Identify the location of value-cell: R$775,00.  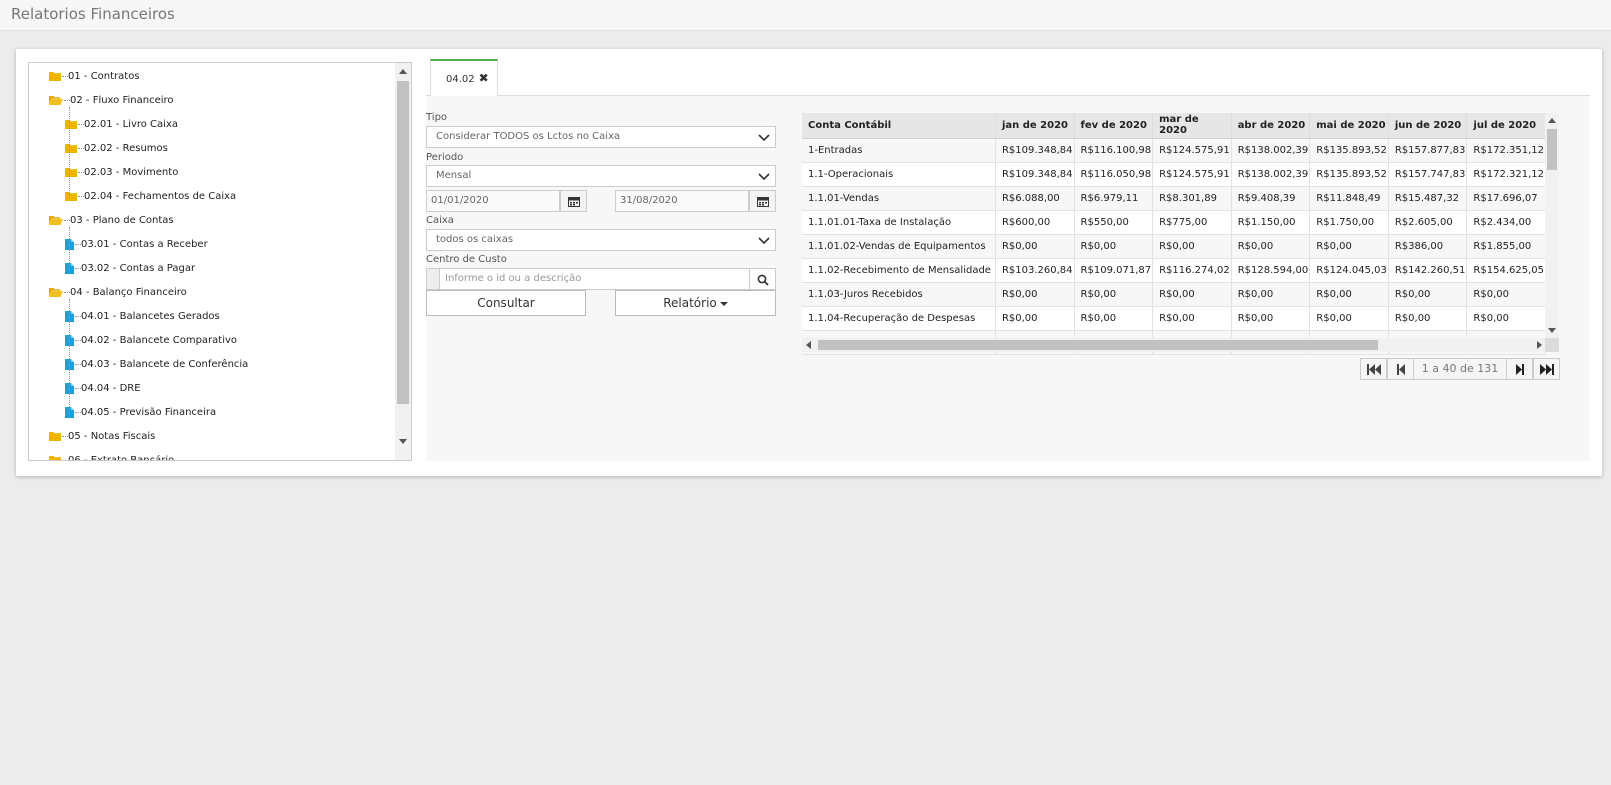
(1192, 222).